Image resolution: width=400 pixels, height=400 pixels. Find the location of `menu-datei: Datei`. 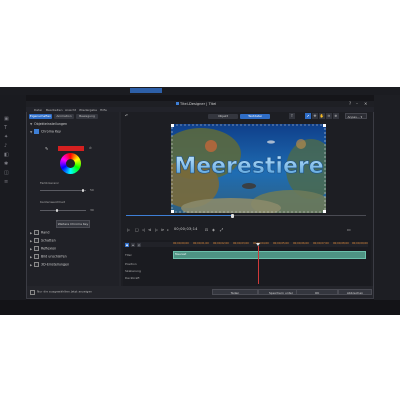

menu-datei: Datei is located at coordinates (38, 110).